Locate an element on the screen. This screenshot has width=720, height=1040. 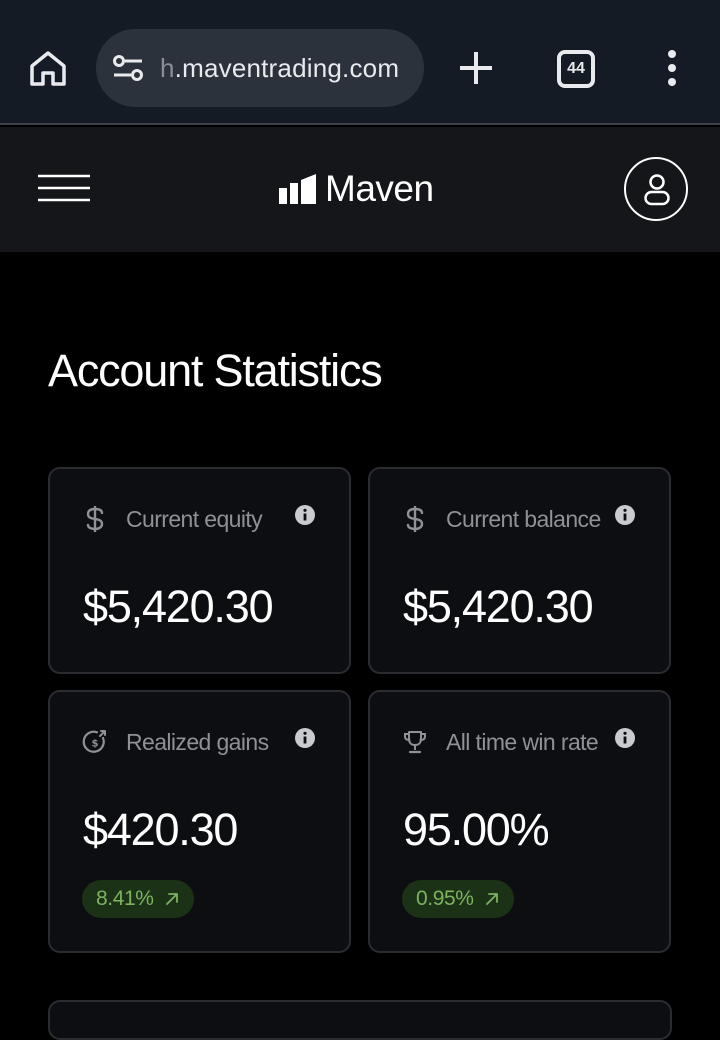
site-header: Maven is located at coordinates (360, 189).